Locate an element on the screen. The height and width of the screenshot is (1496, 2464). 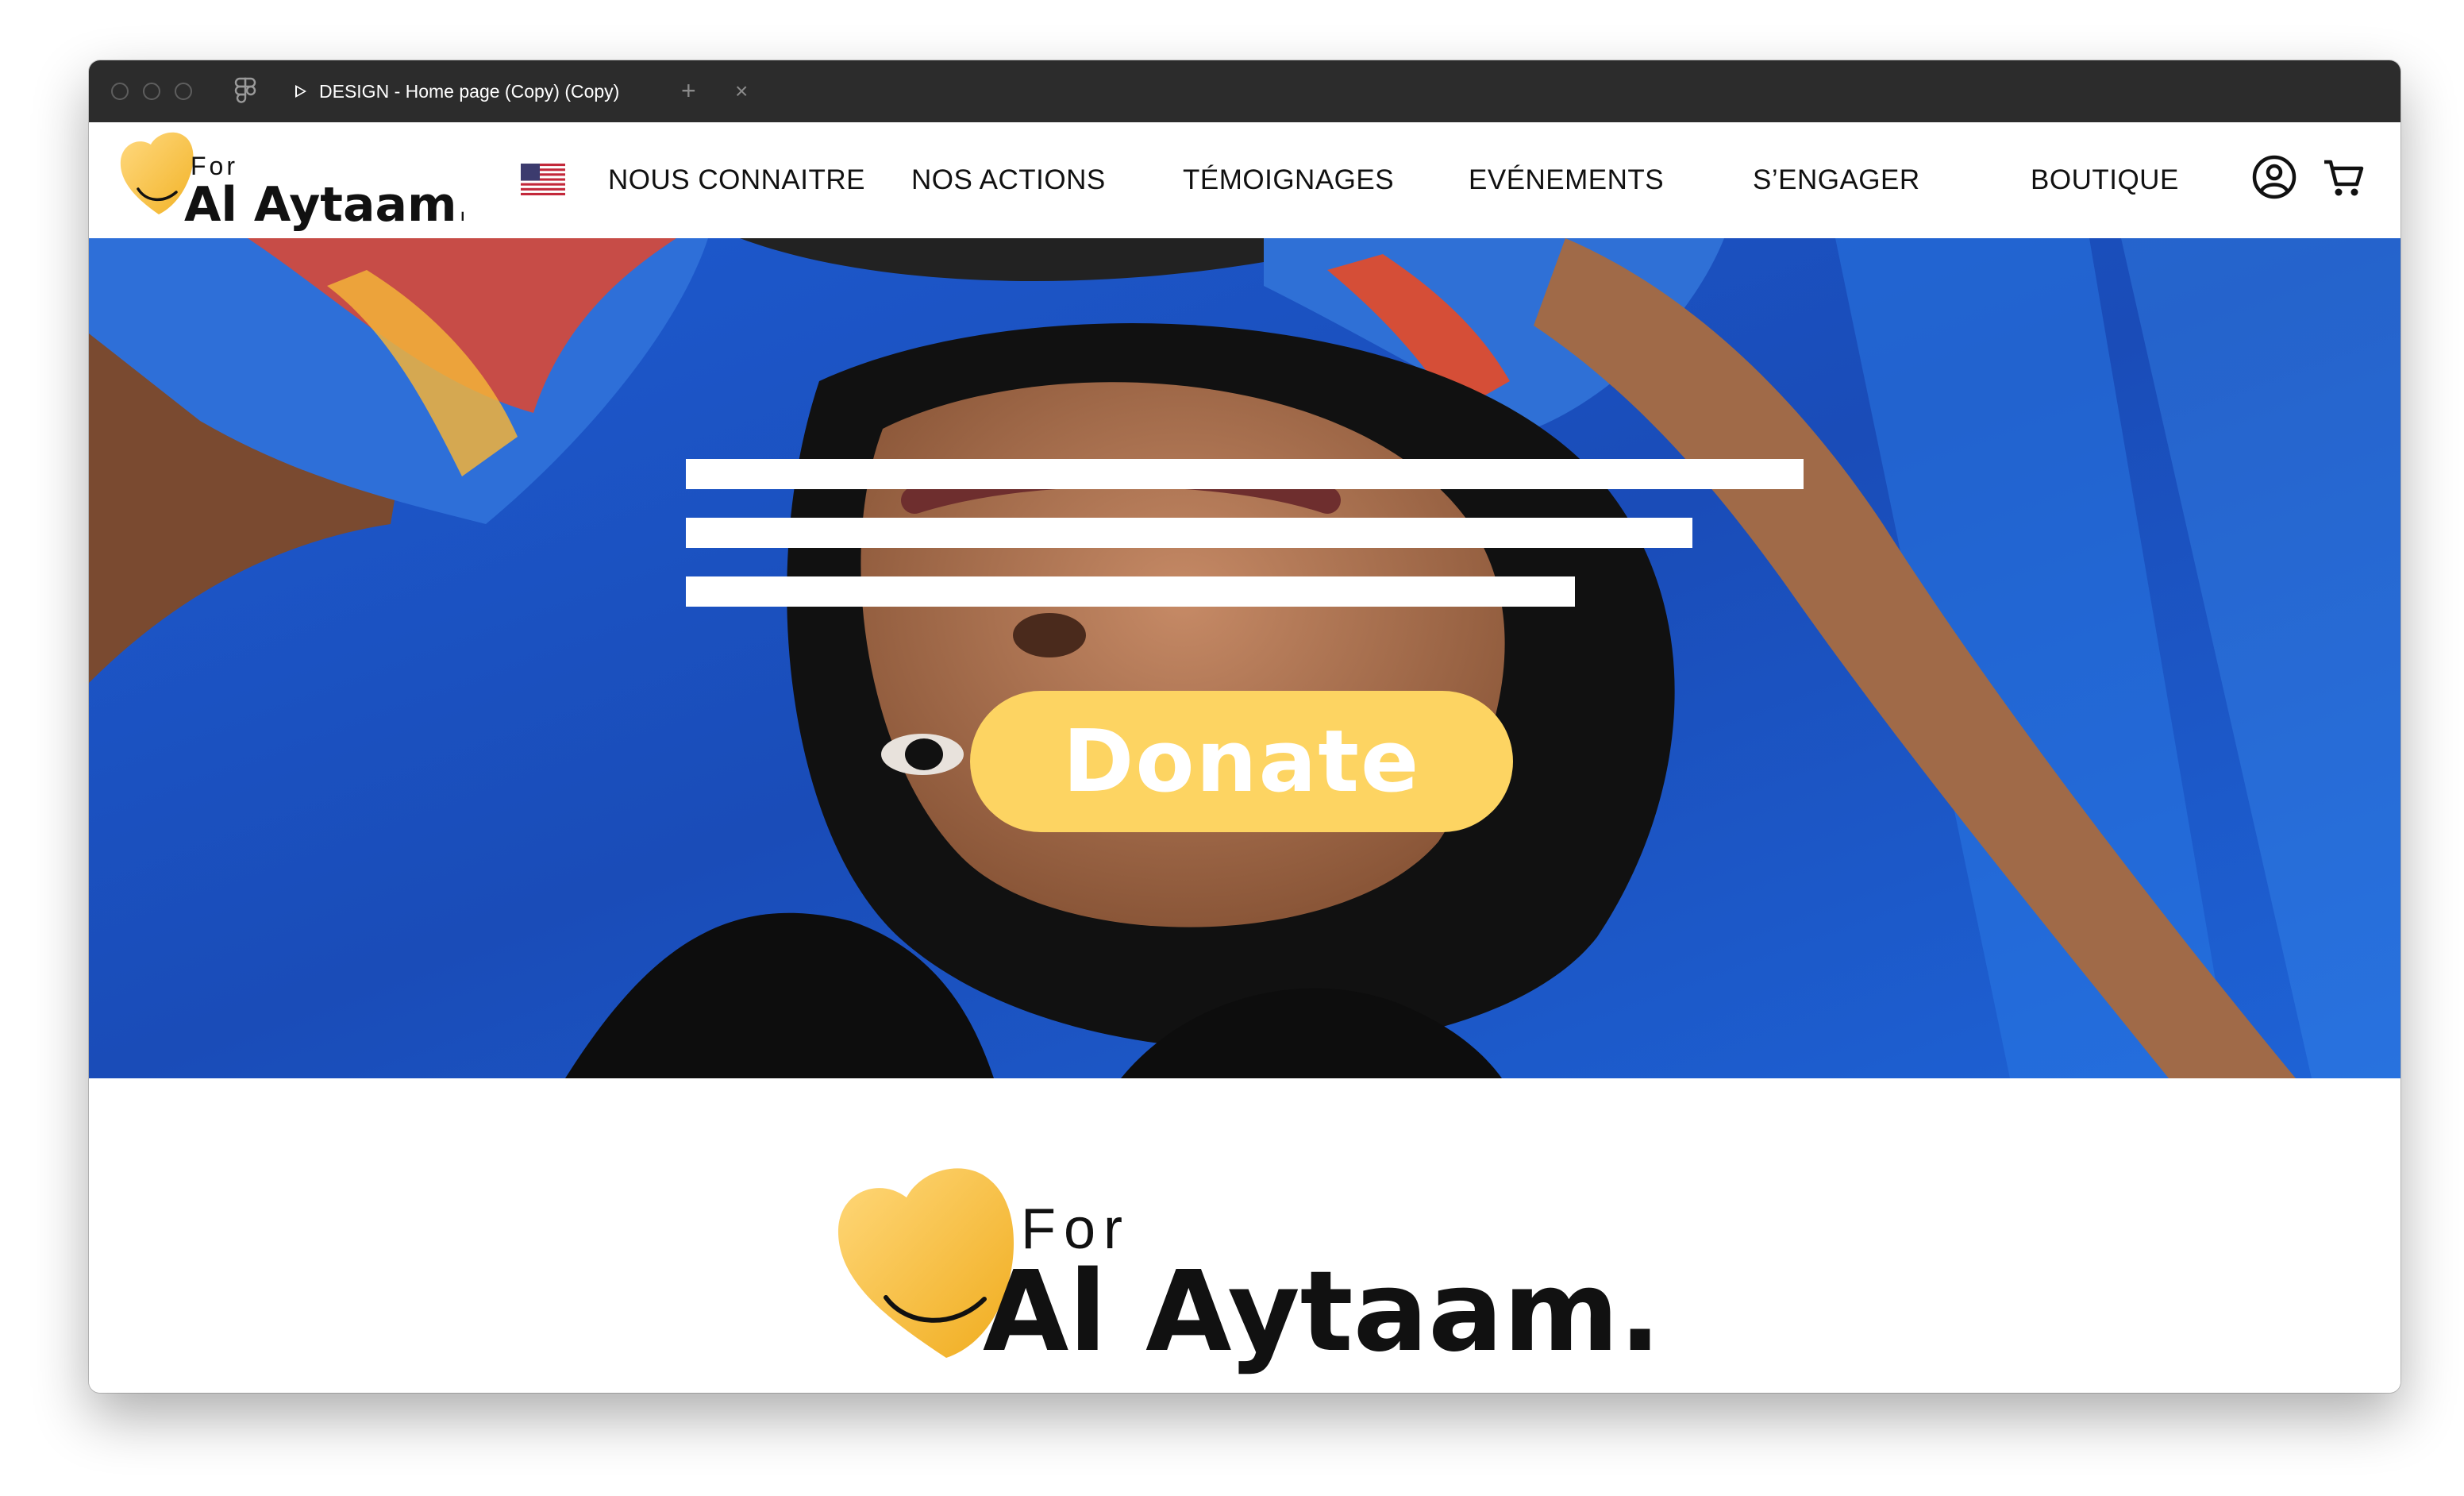
nav-temoignages: TÉMOIGNAGES is located at coordinates (1288, 180).